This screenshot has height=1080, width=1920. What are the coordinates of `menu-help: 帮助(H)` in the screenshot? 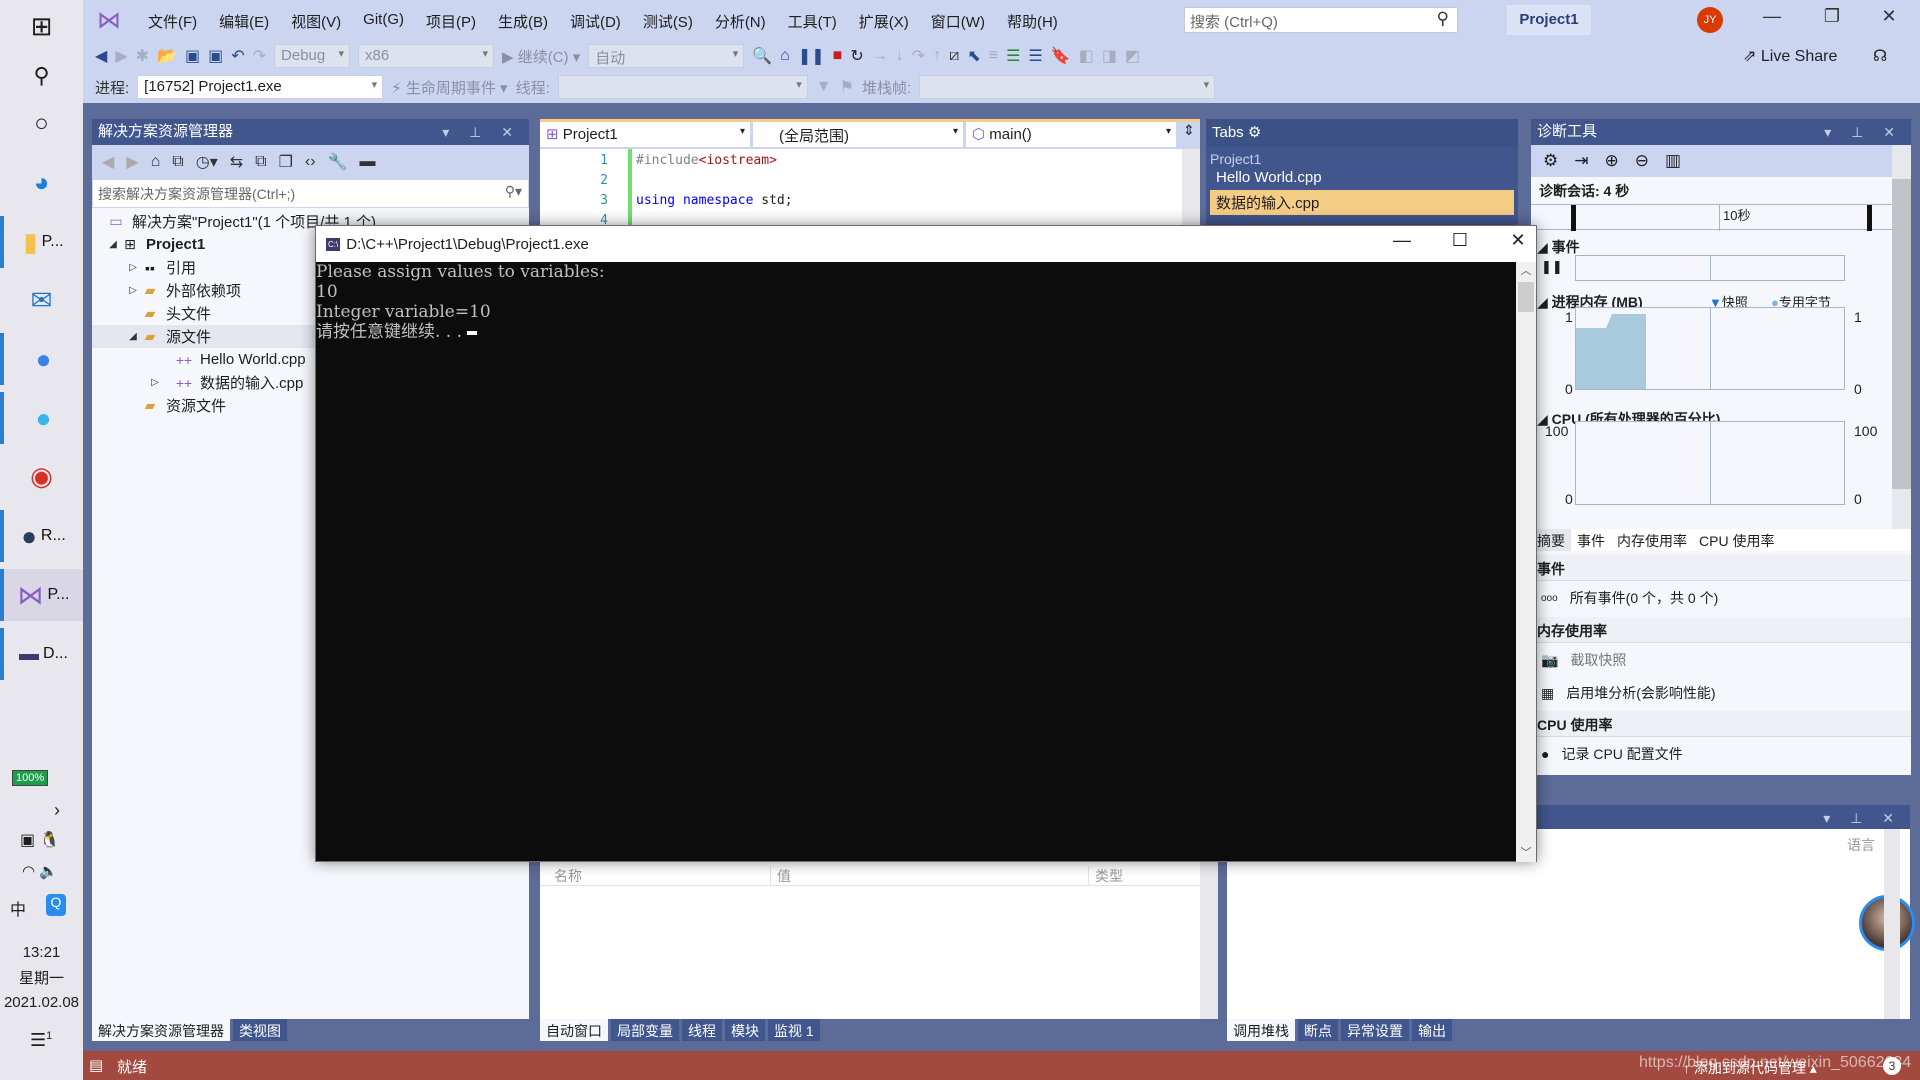 It's located at (1032, 21).